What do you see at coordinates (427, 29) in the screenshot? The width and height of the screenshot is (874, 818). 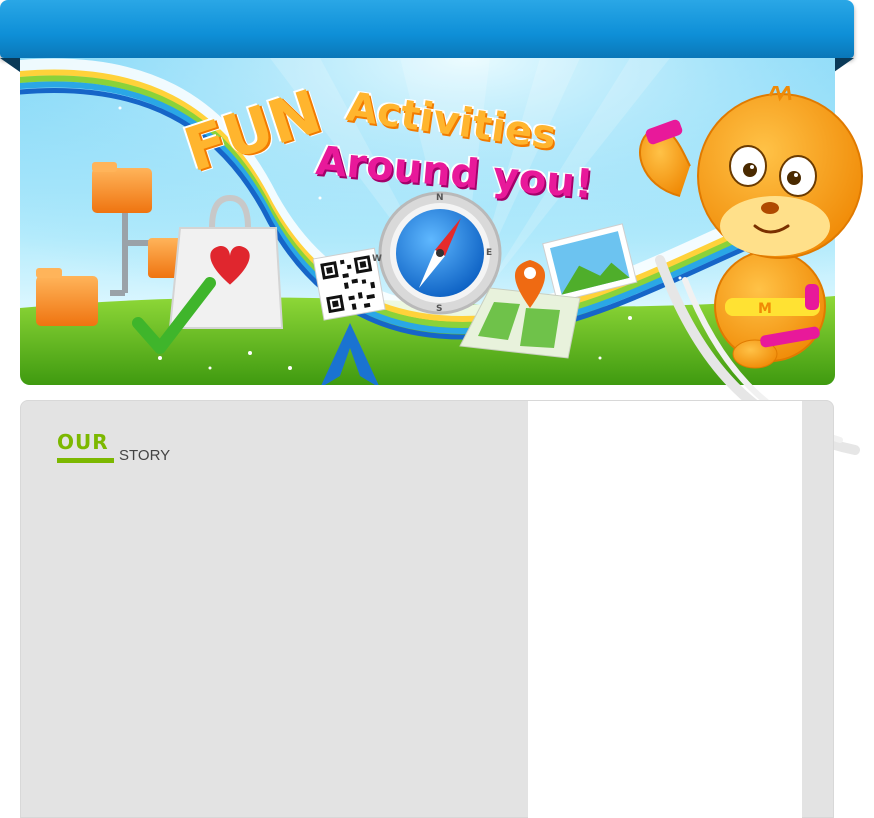 I see `top-header-bar` at bounding box center [427, 29].